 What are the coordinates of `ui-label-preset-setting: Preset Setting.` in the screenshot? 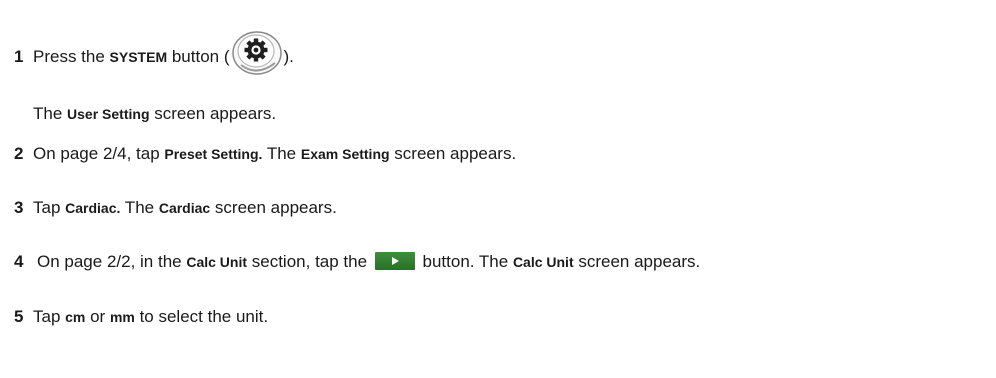 It's located at (213, 154).